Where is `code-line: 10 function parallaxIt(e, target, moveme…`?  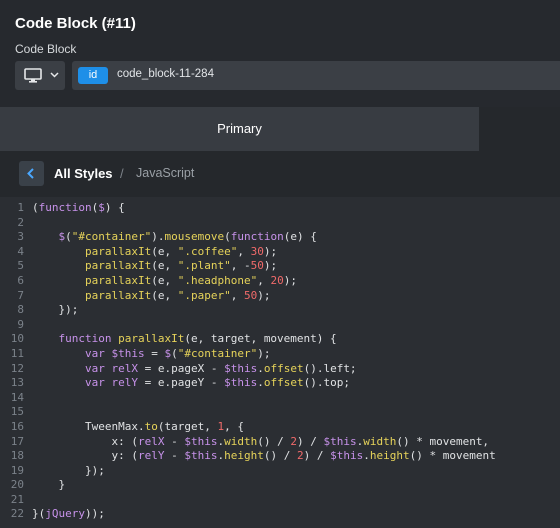
code-line: 10 function parallaxIt(e, target, moveme… is located at coordinates (280, 339).